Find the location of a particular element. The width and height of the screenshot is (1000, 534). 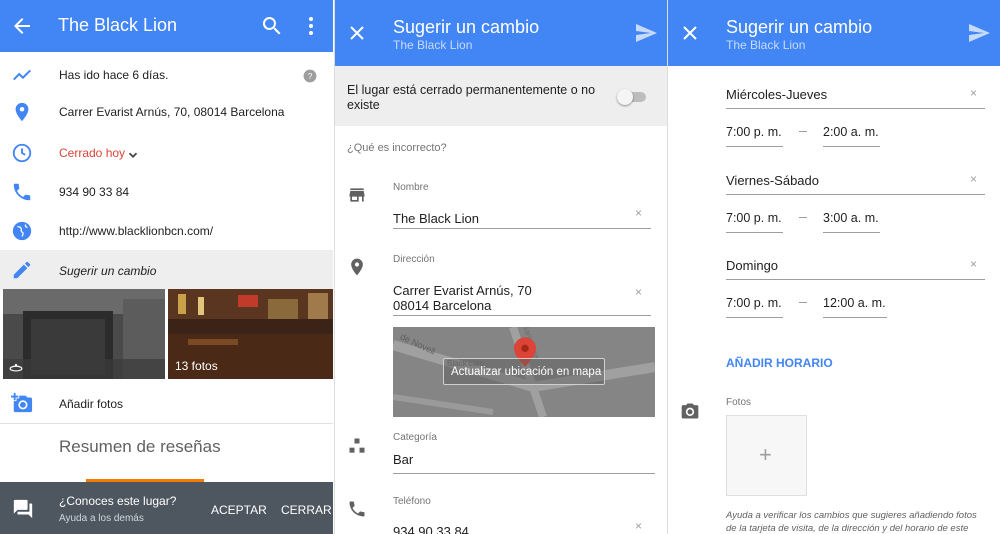

website-text: http://www.blacklionbcn.com/ is located at coordinates (136, 231).